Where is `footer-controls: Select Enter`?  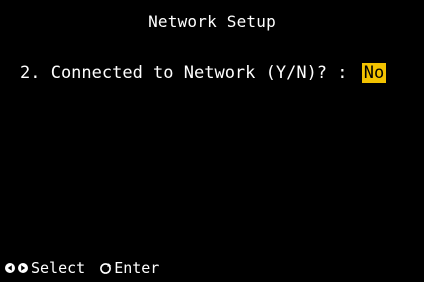 footer-controls: Select Enter is located at coordinates (81, 268).